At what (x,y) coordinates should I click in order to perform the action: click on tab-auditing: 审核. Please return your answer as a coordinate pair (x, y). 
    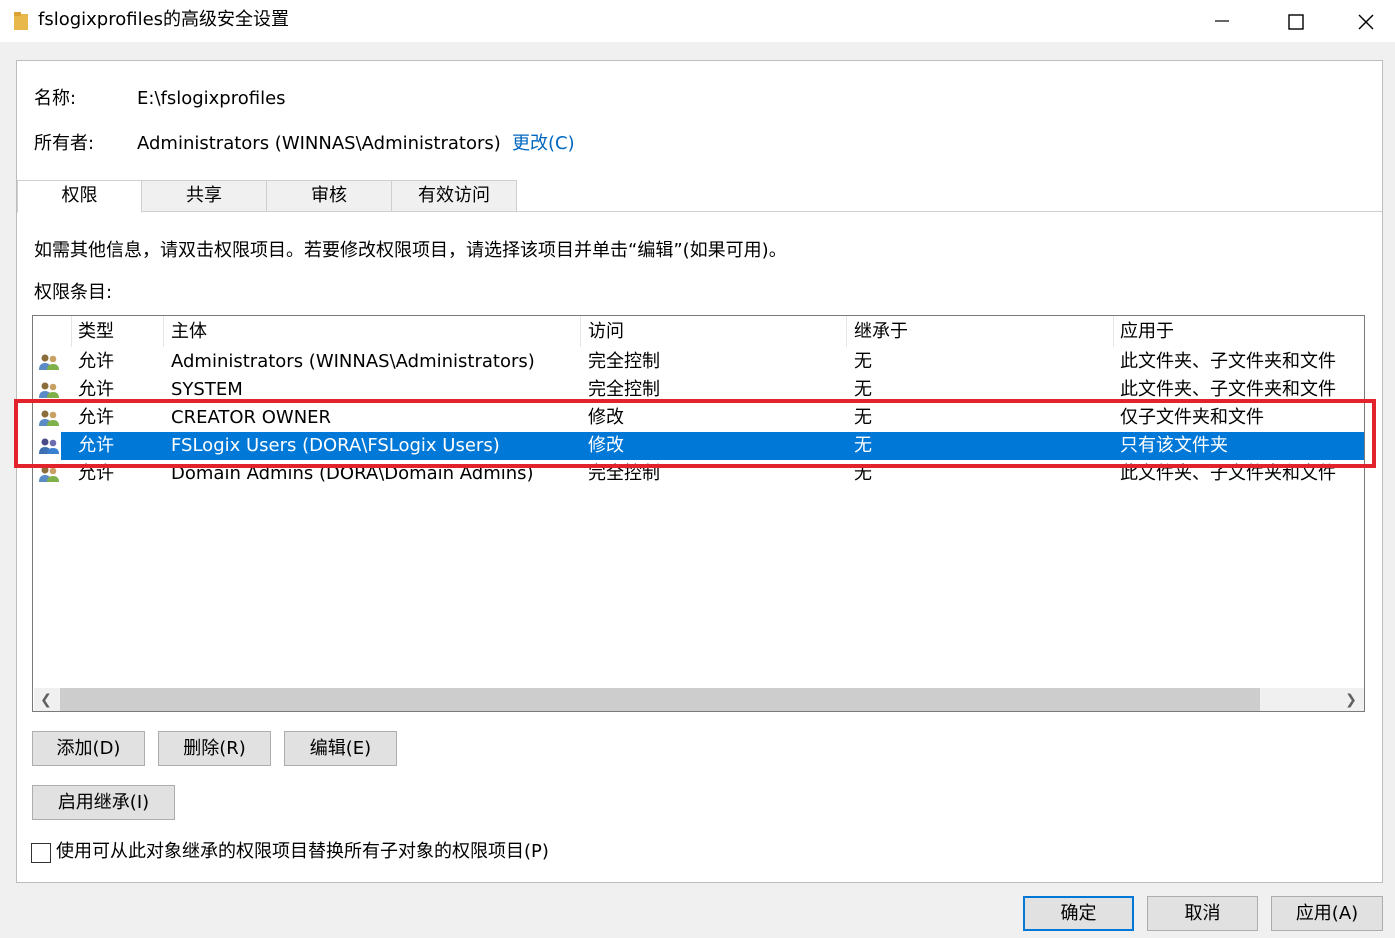
    Looking at the image, I should click on (329, 196).